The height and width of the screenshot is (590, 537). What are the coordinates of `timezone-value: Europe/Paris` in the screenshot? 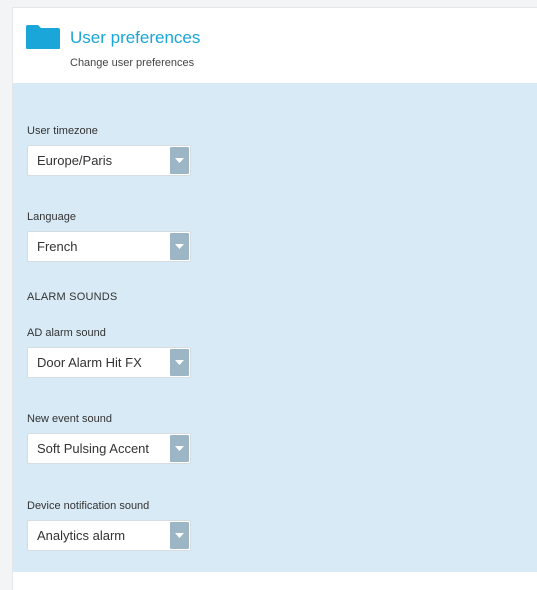 It's located at (75, 160).